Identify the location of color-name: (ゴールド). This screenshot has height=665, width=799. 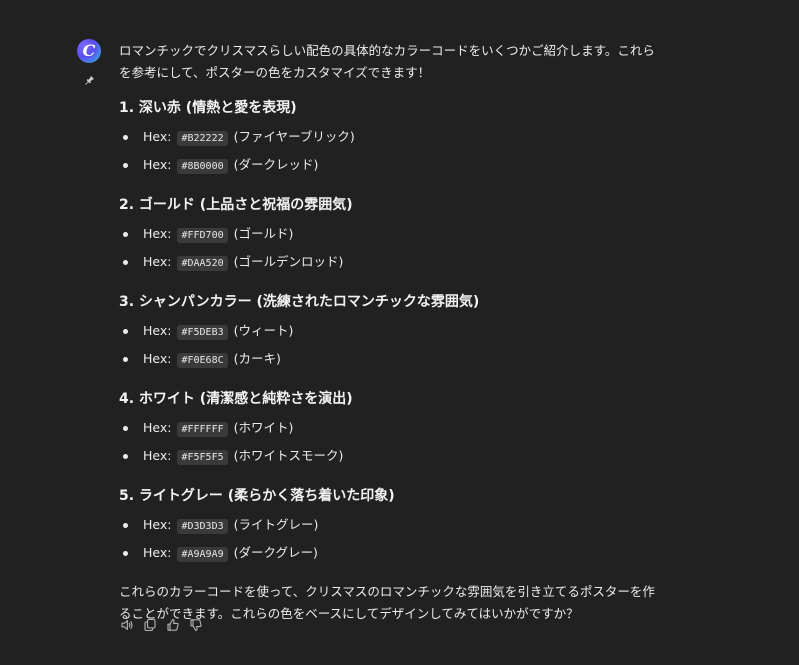
(263, 233).